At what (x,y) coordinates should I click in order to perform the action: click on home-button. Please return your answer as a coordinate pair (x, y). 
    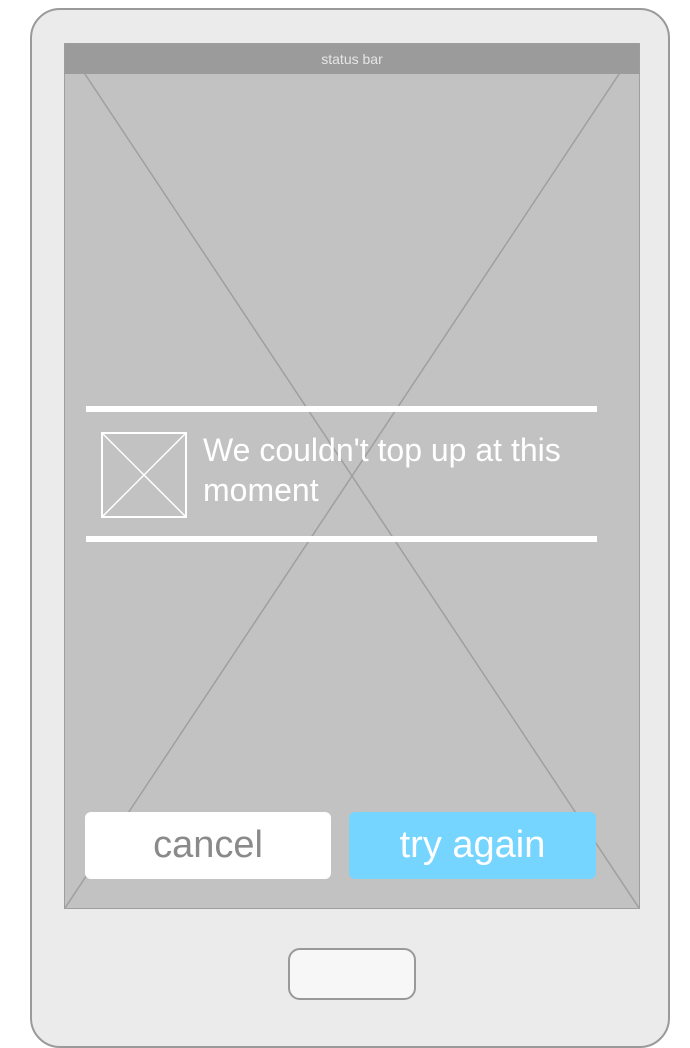
    Looking at the image, I should click on (352, 974).